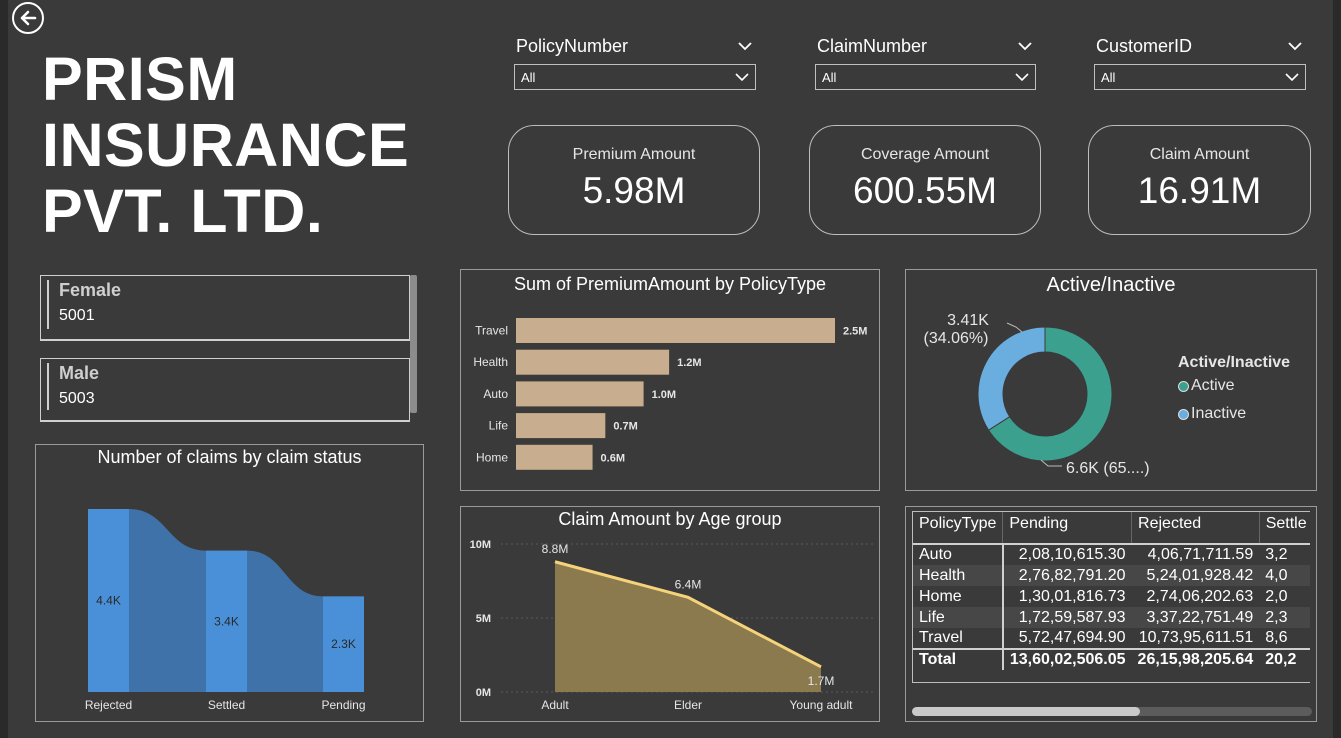  Describe the element at coordinates (1111, 596) in the screenshot. I see `table-row: Home 1,30,01,816.73 2,74,06,202.63 2,0` at that location.